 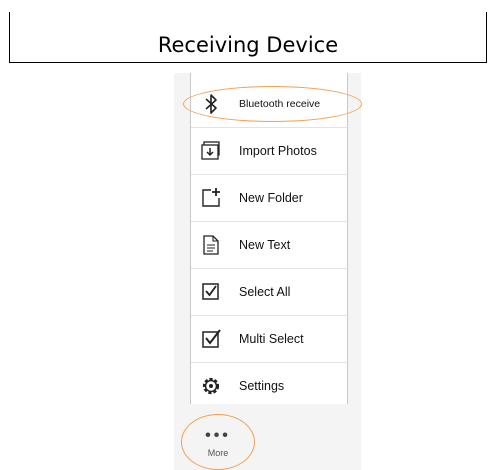 I want to click on menu-item-new-folder: New Folder, so click(x=270, y=198).